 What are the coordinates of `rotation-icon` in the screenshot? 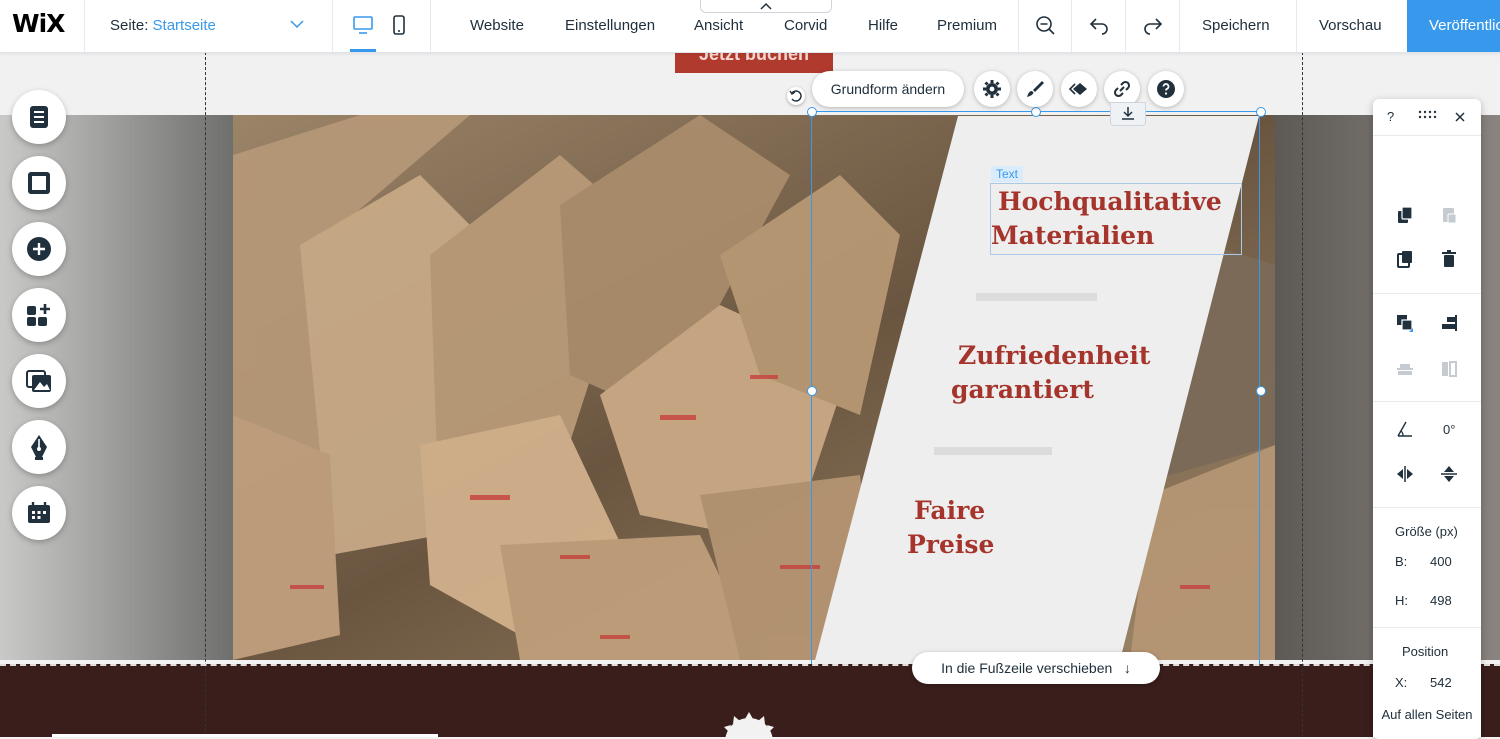 It's located at (1405, 429).